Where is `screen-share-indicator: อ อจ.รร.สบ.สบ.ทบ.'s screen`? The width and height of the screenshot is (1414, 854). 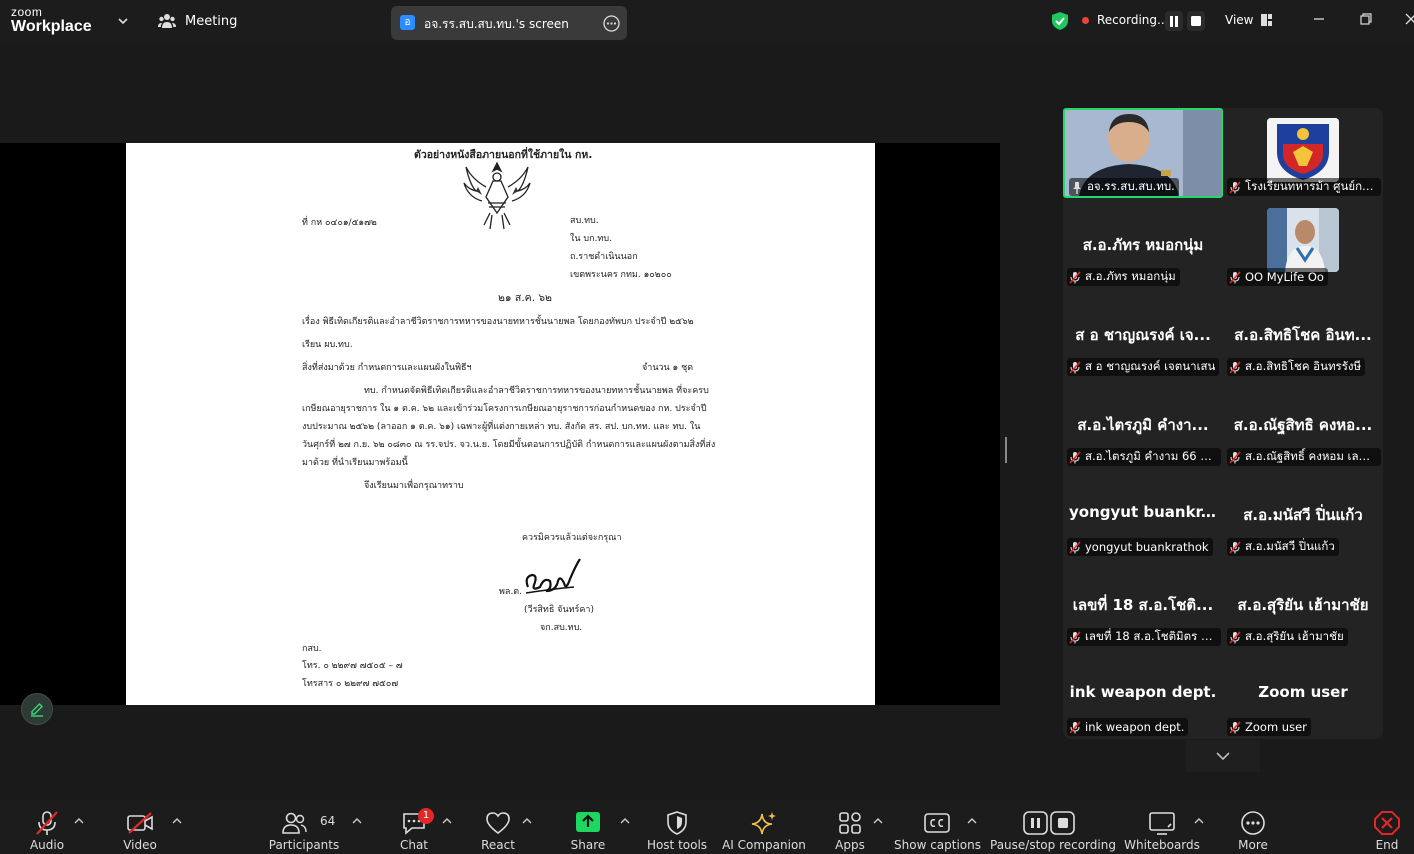 screen-share-indicator: อ อจ.รร.สบ.สบ.ทบ.'s screen is located at coordinates (509, 23).